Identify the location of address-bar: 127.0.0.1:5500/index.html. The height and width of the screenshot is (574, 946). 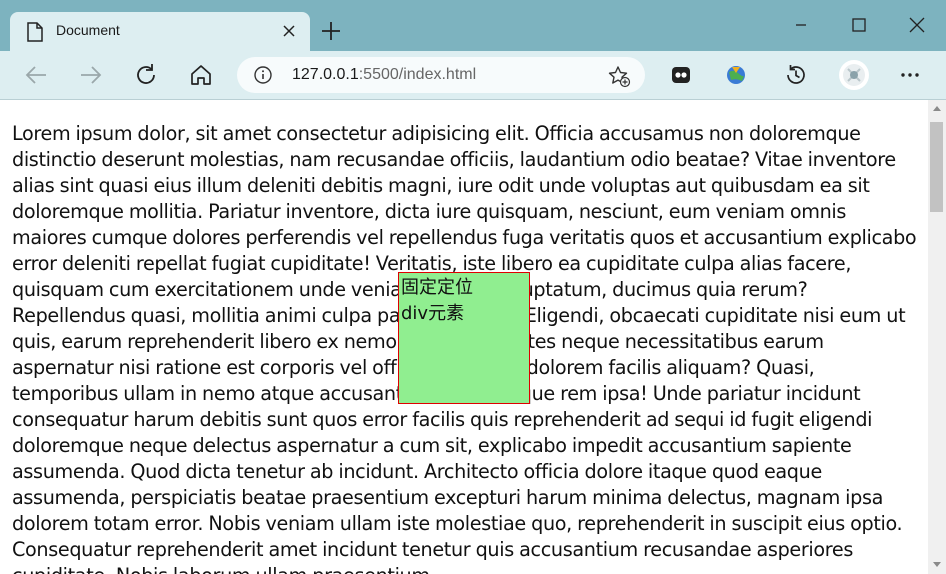
(441, 75).